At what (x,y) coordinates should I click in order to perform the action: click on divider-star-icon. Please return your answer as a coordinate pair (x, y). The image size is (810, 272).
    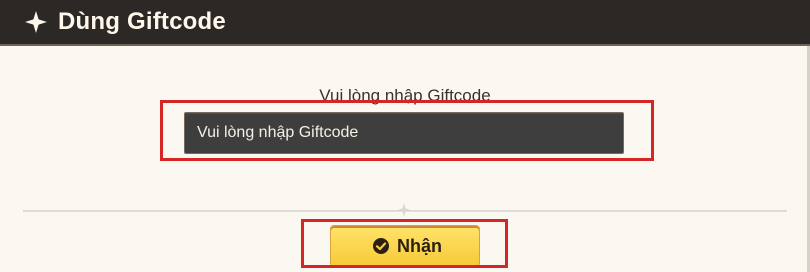
    Looking at the image, I should click on (404, 210).